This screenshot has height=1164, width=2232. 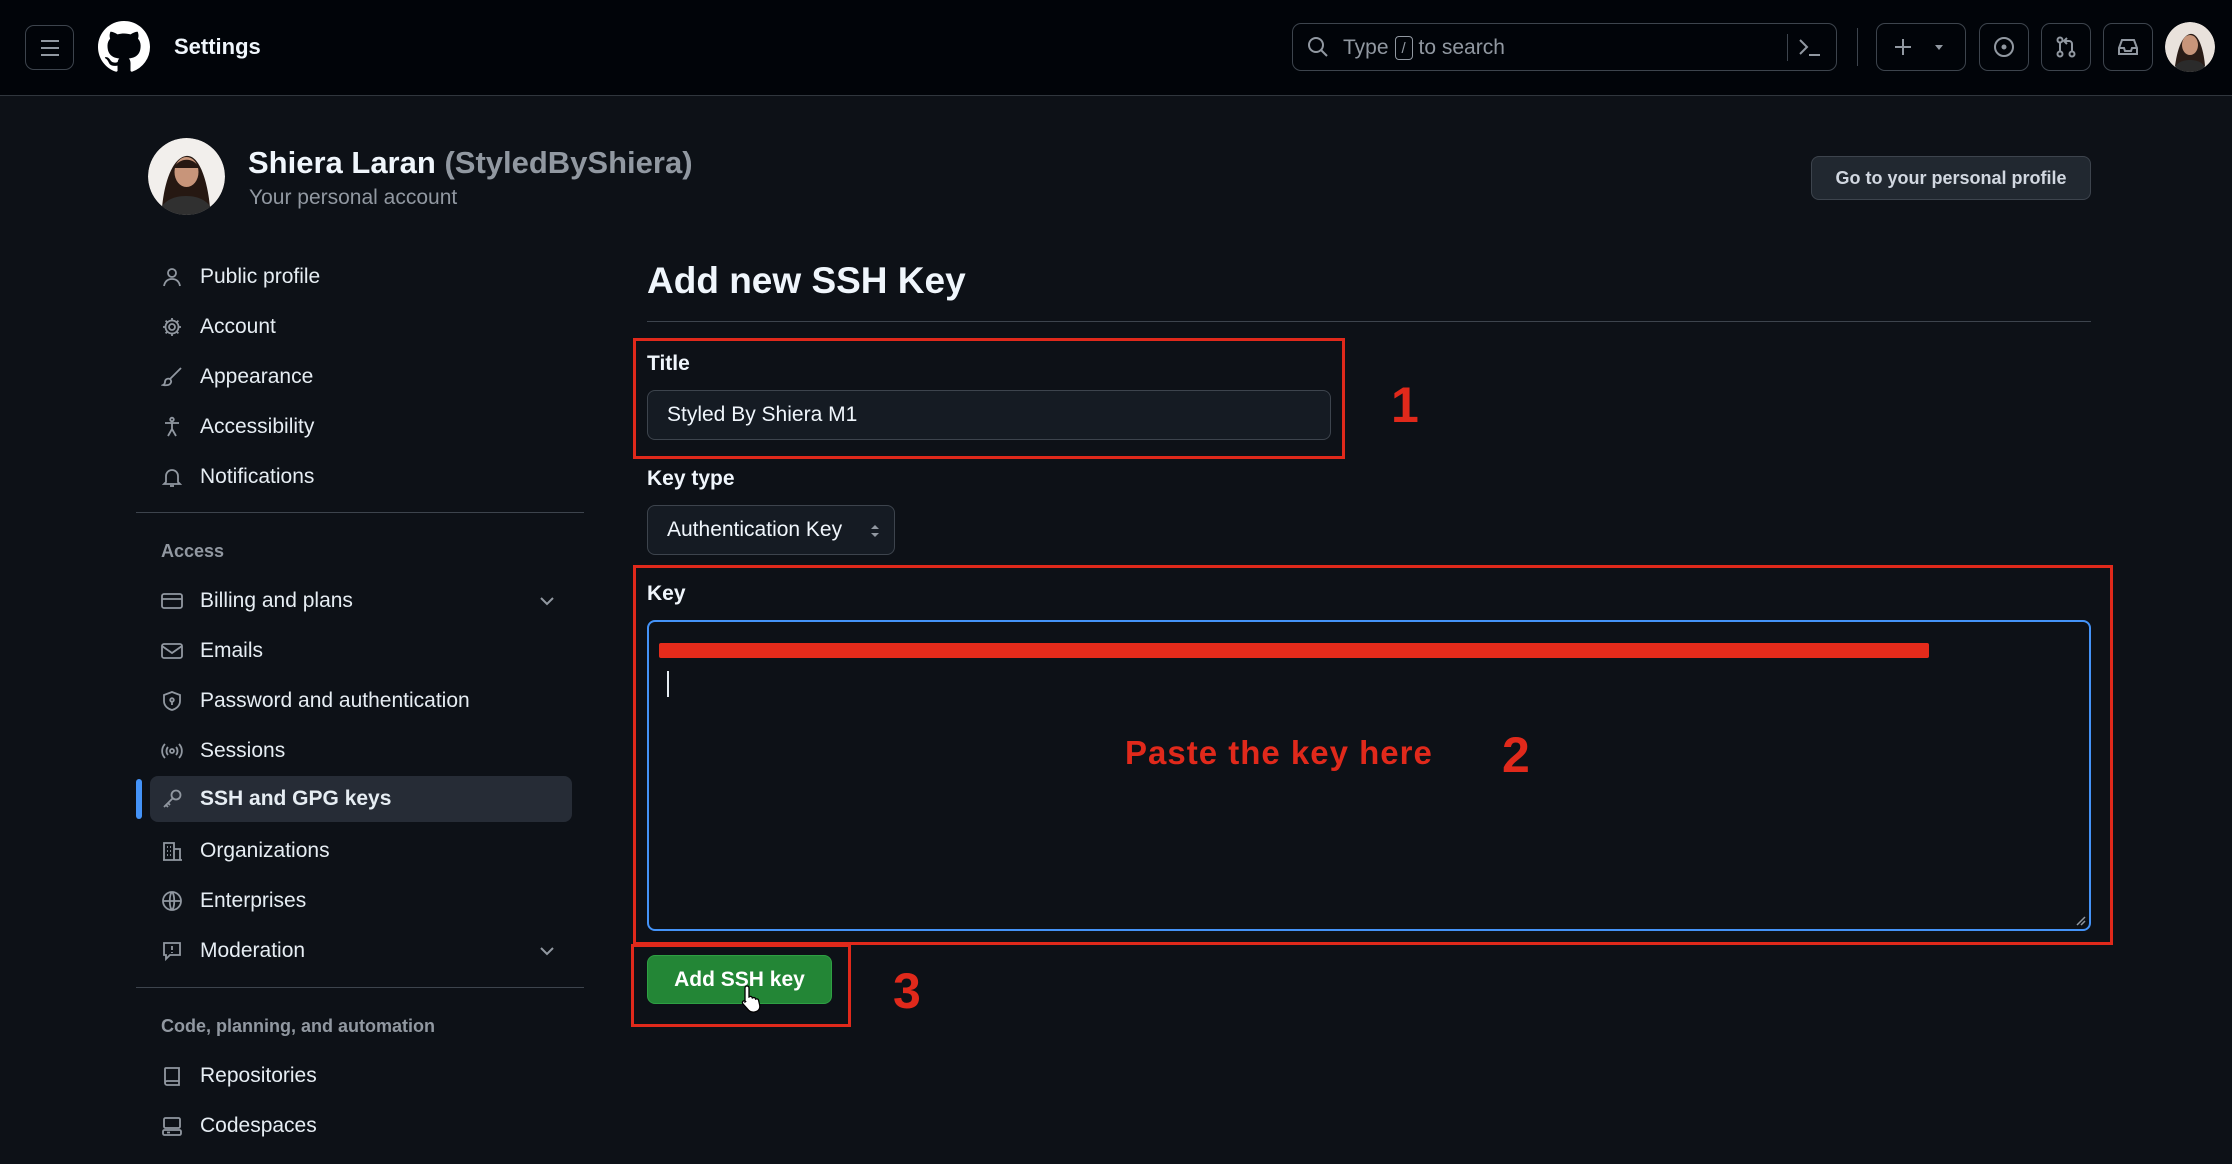 I want to click on paintbrush-icon, so click(x=172, y=377).